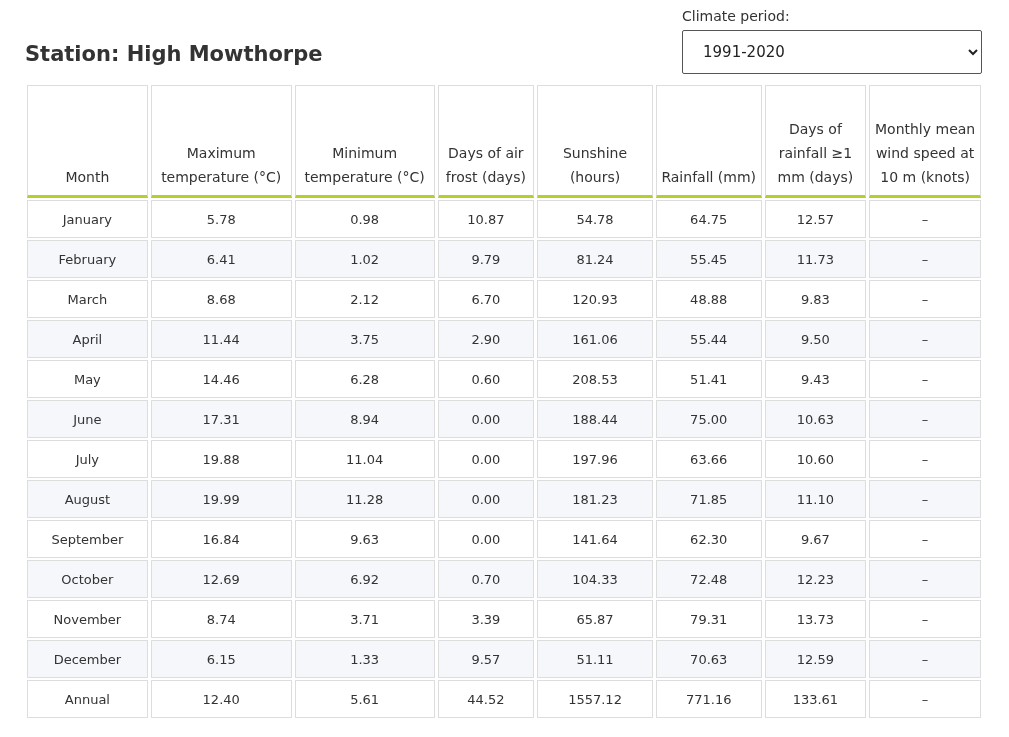  What do you see at coordinates (221, 579) in the screenshot?
I see `table-cell: 12.69` at bounding box center [221, 579].